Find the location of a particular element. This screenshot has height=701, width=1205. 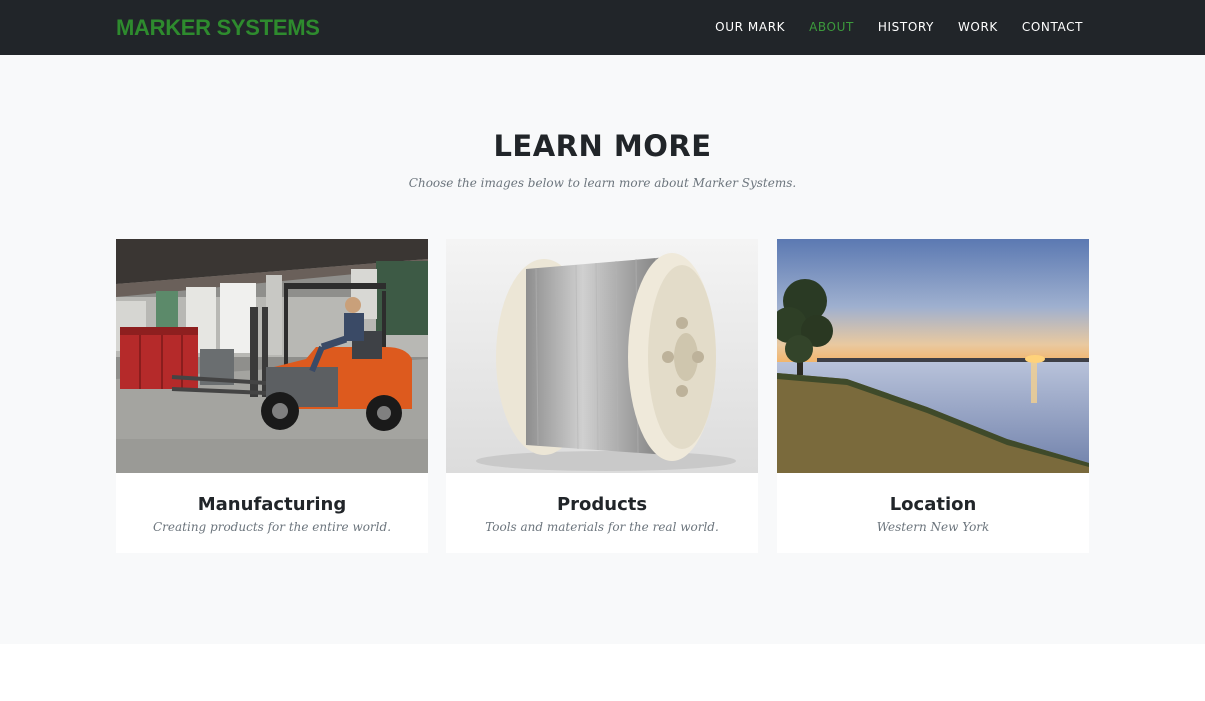

brand-logo-link: MARKER SYSTEMS is located at coordinates (218, 28).